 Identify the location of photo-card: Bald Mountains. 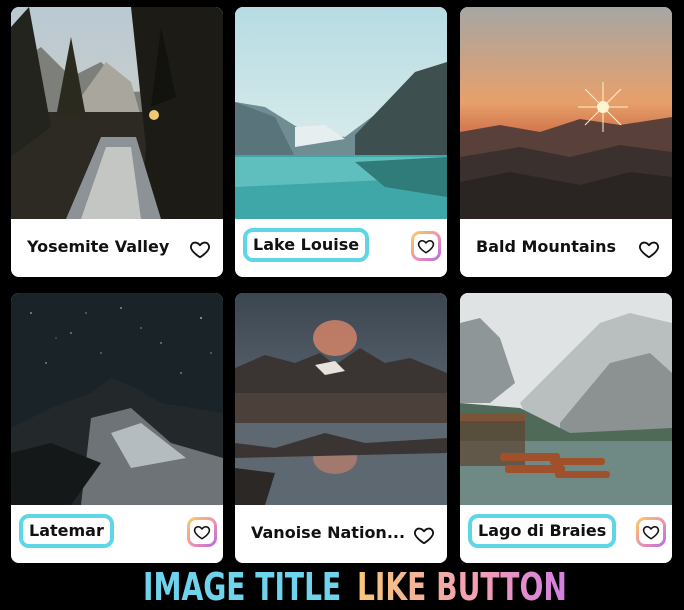
(566, 142).